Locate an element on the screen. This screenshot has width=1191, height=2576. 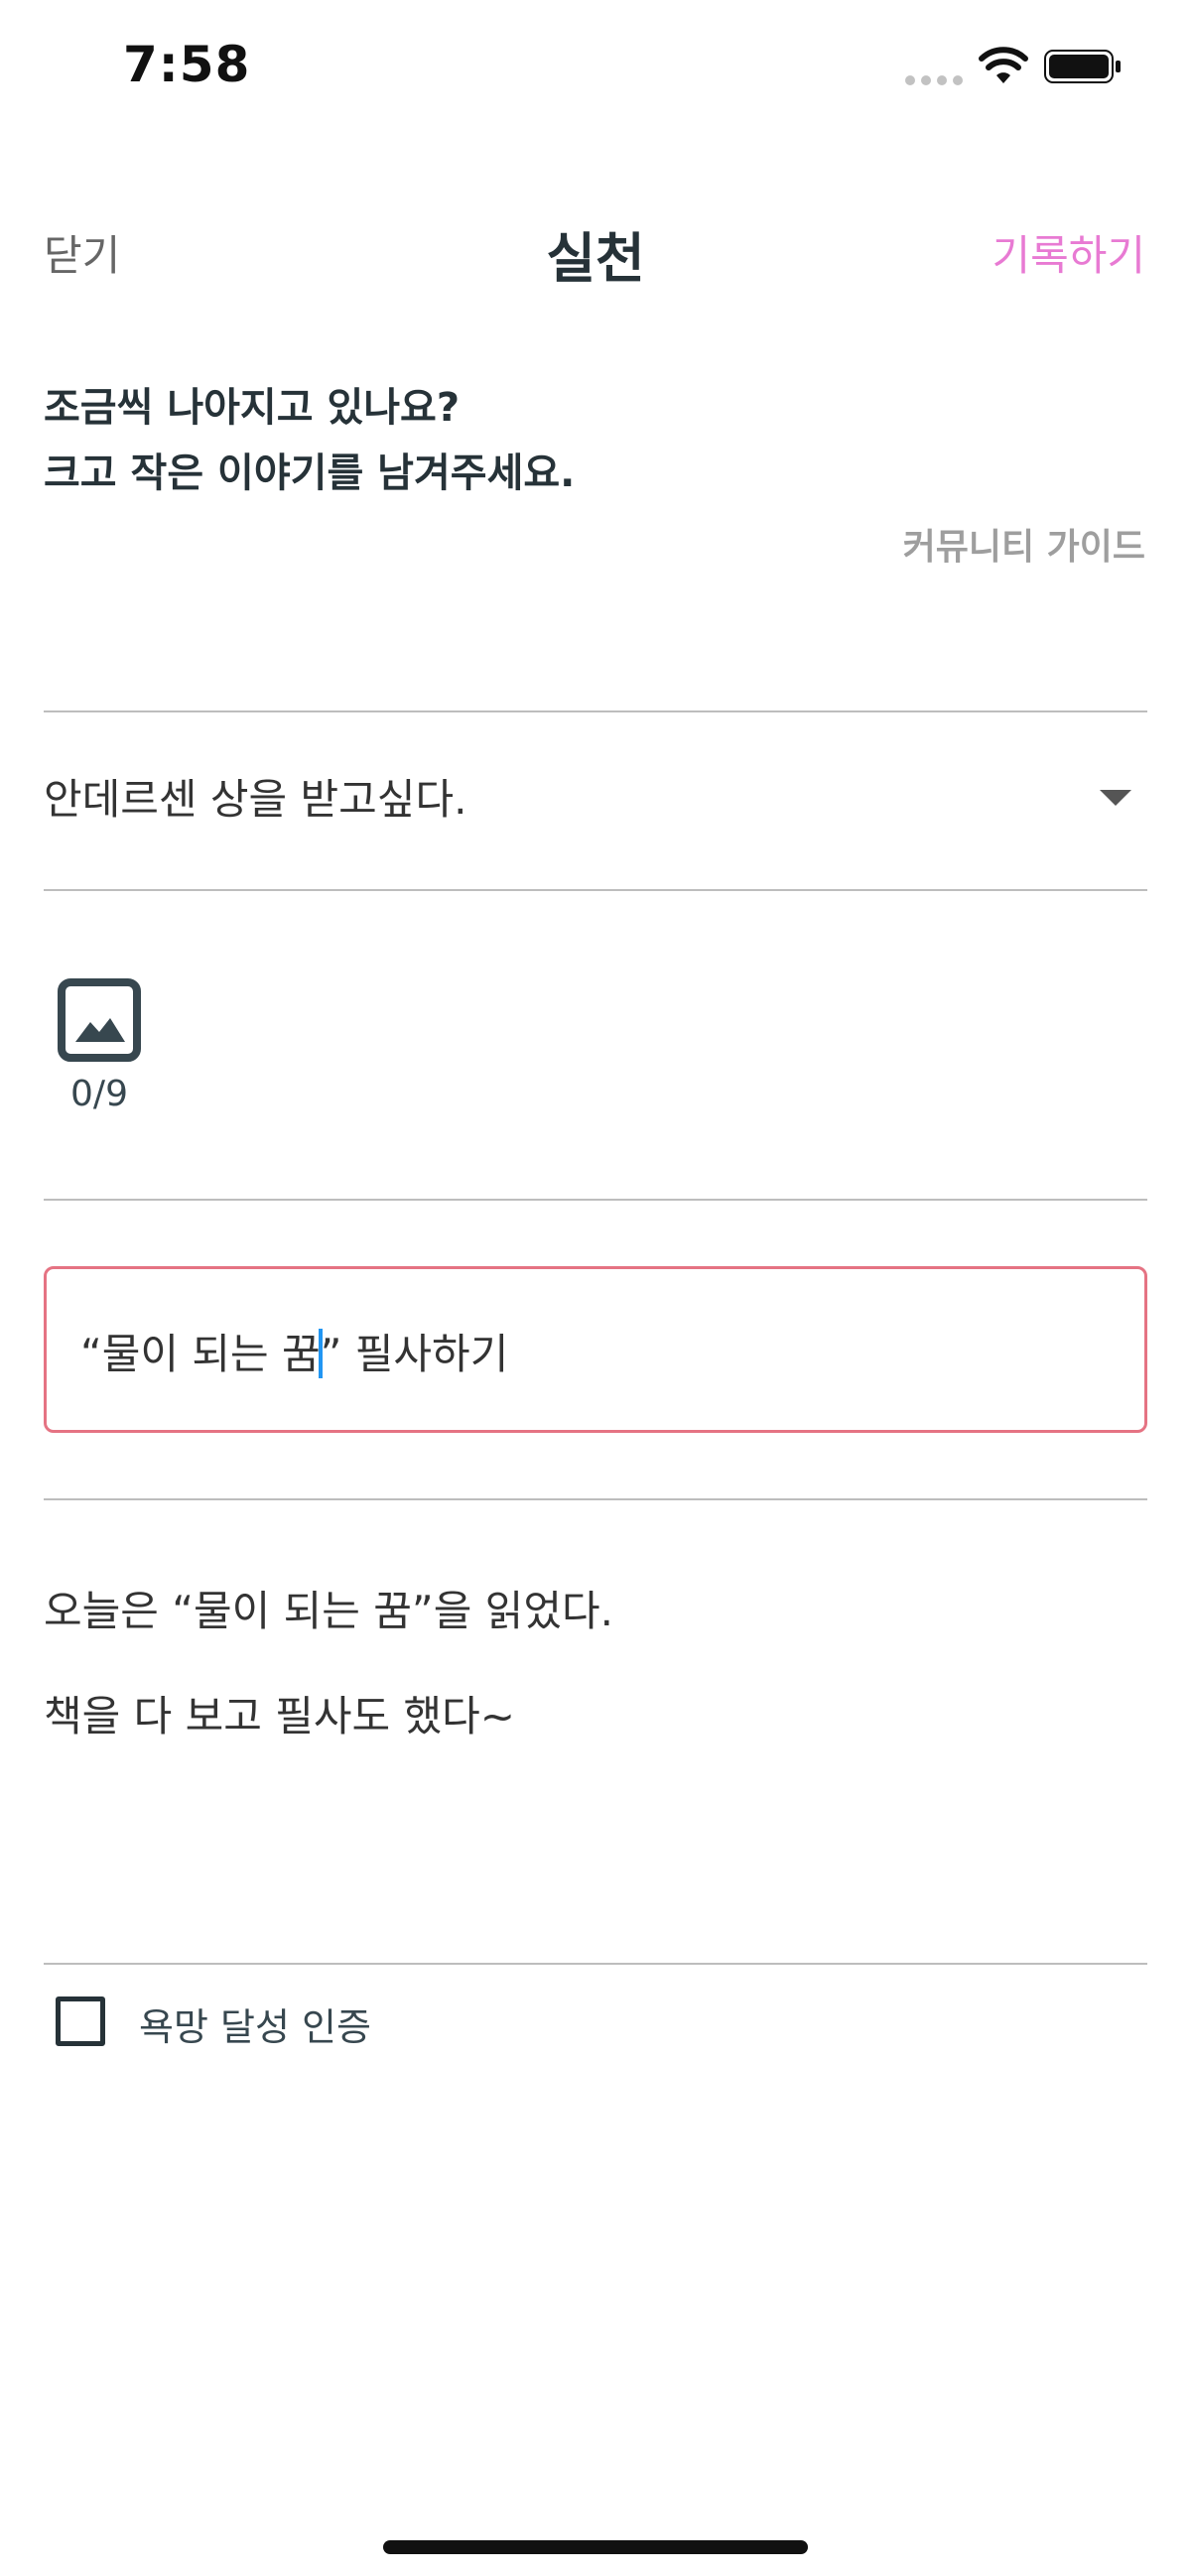
cellular-signal-icon is located at coordinates (935, 80).